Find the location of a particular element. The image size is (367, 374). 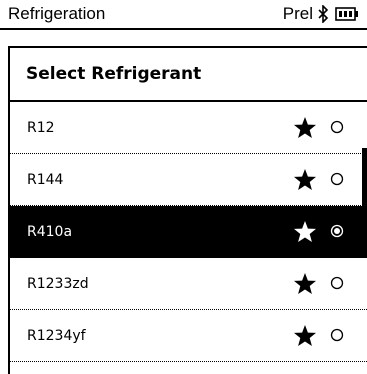

scrollbar-thumb is located at coordinates (364, 177).